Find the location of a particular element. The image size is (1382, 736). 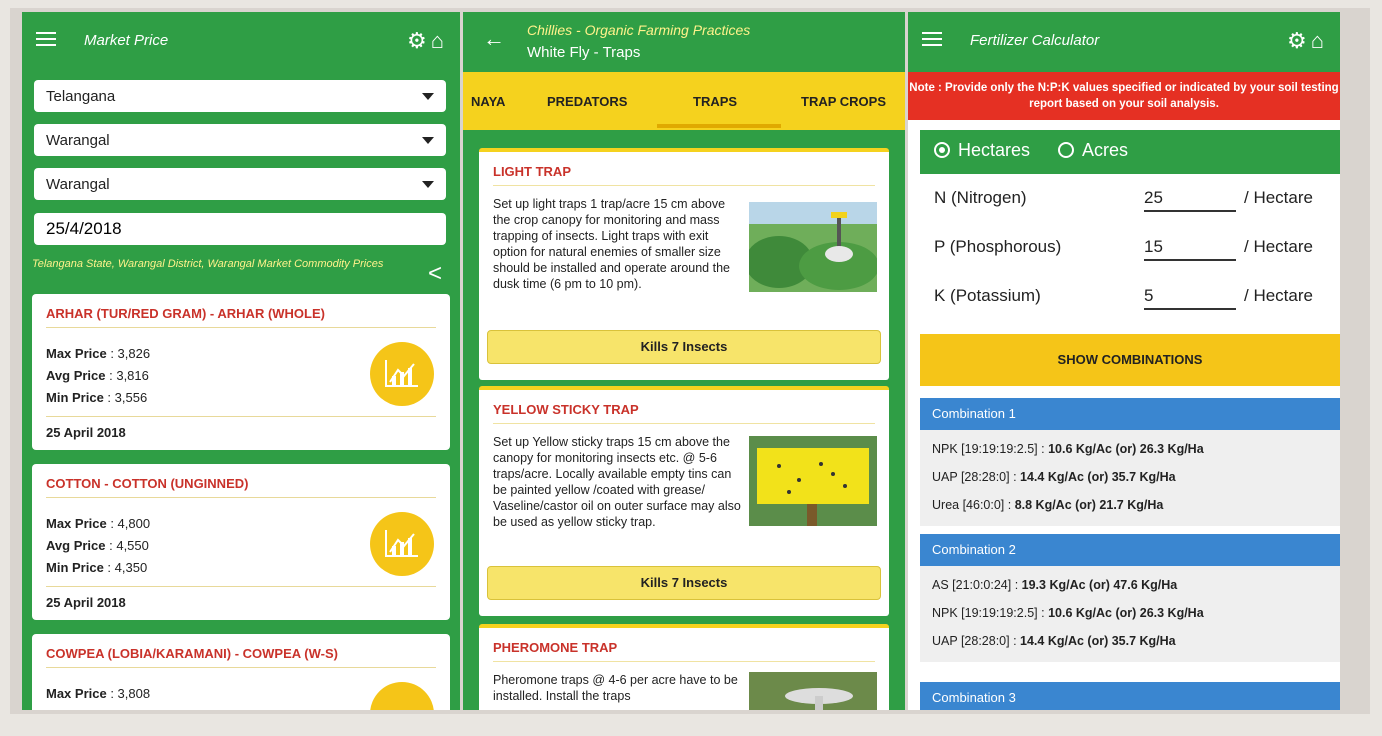

light-trap-image is located at coordinates (812, 247).